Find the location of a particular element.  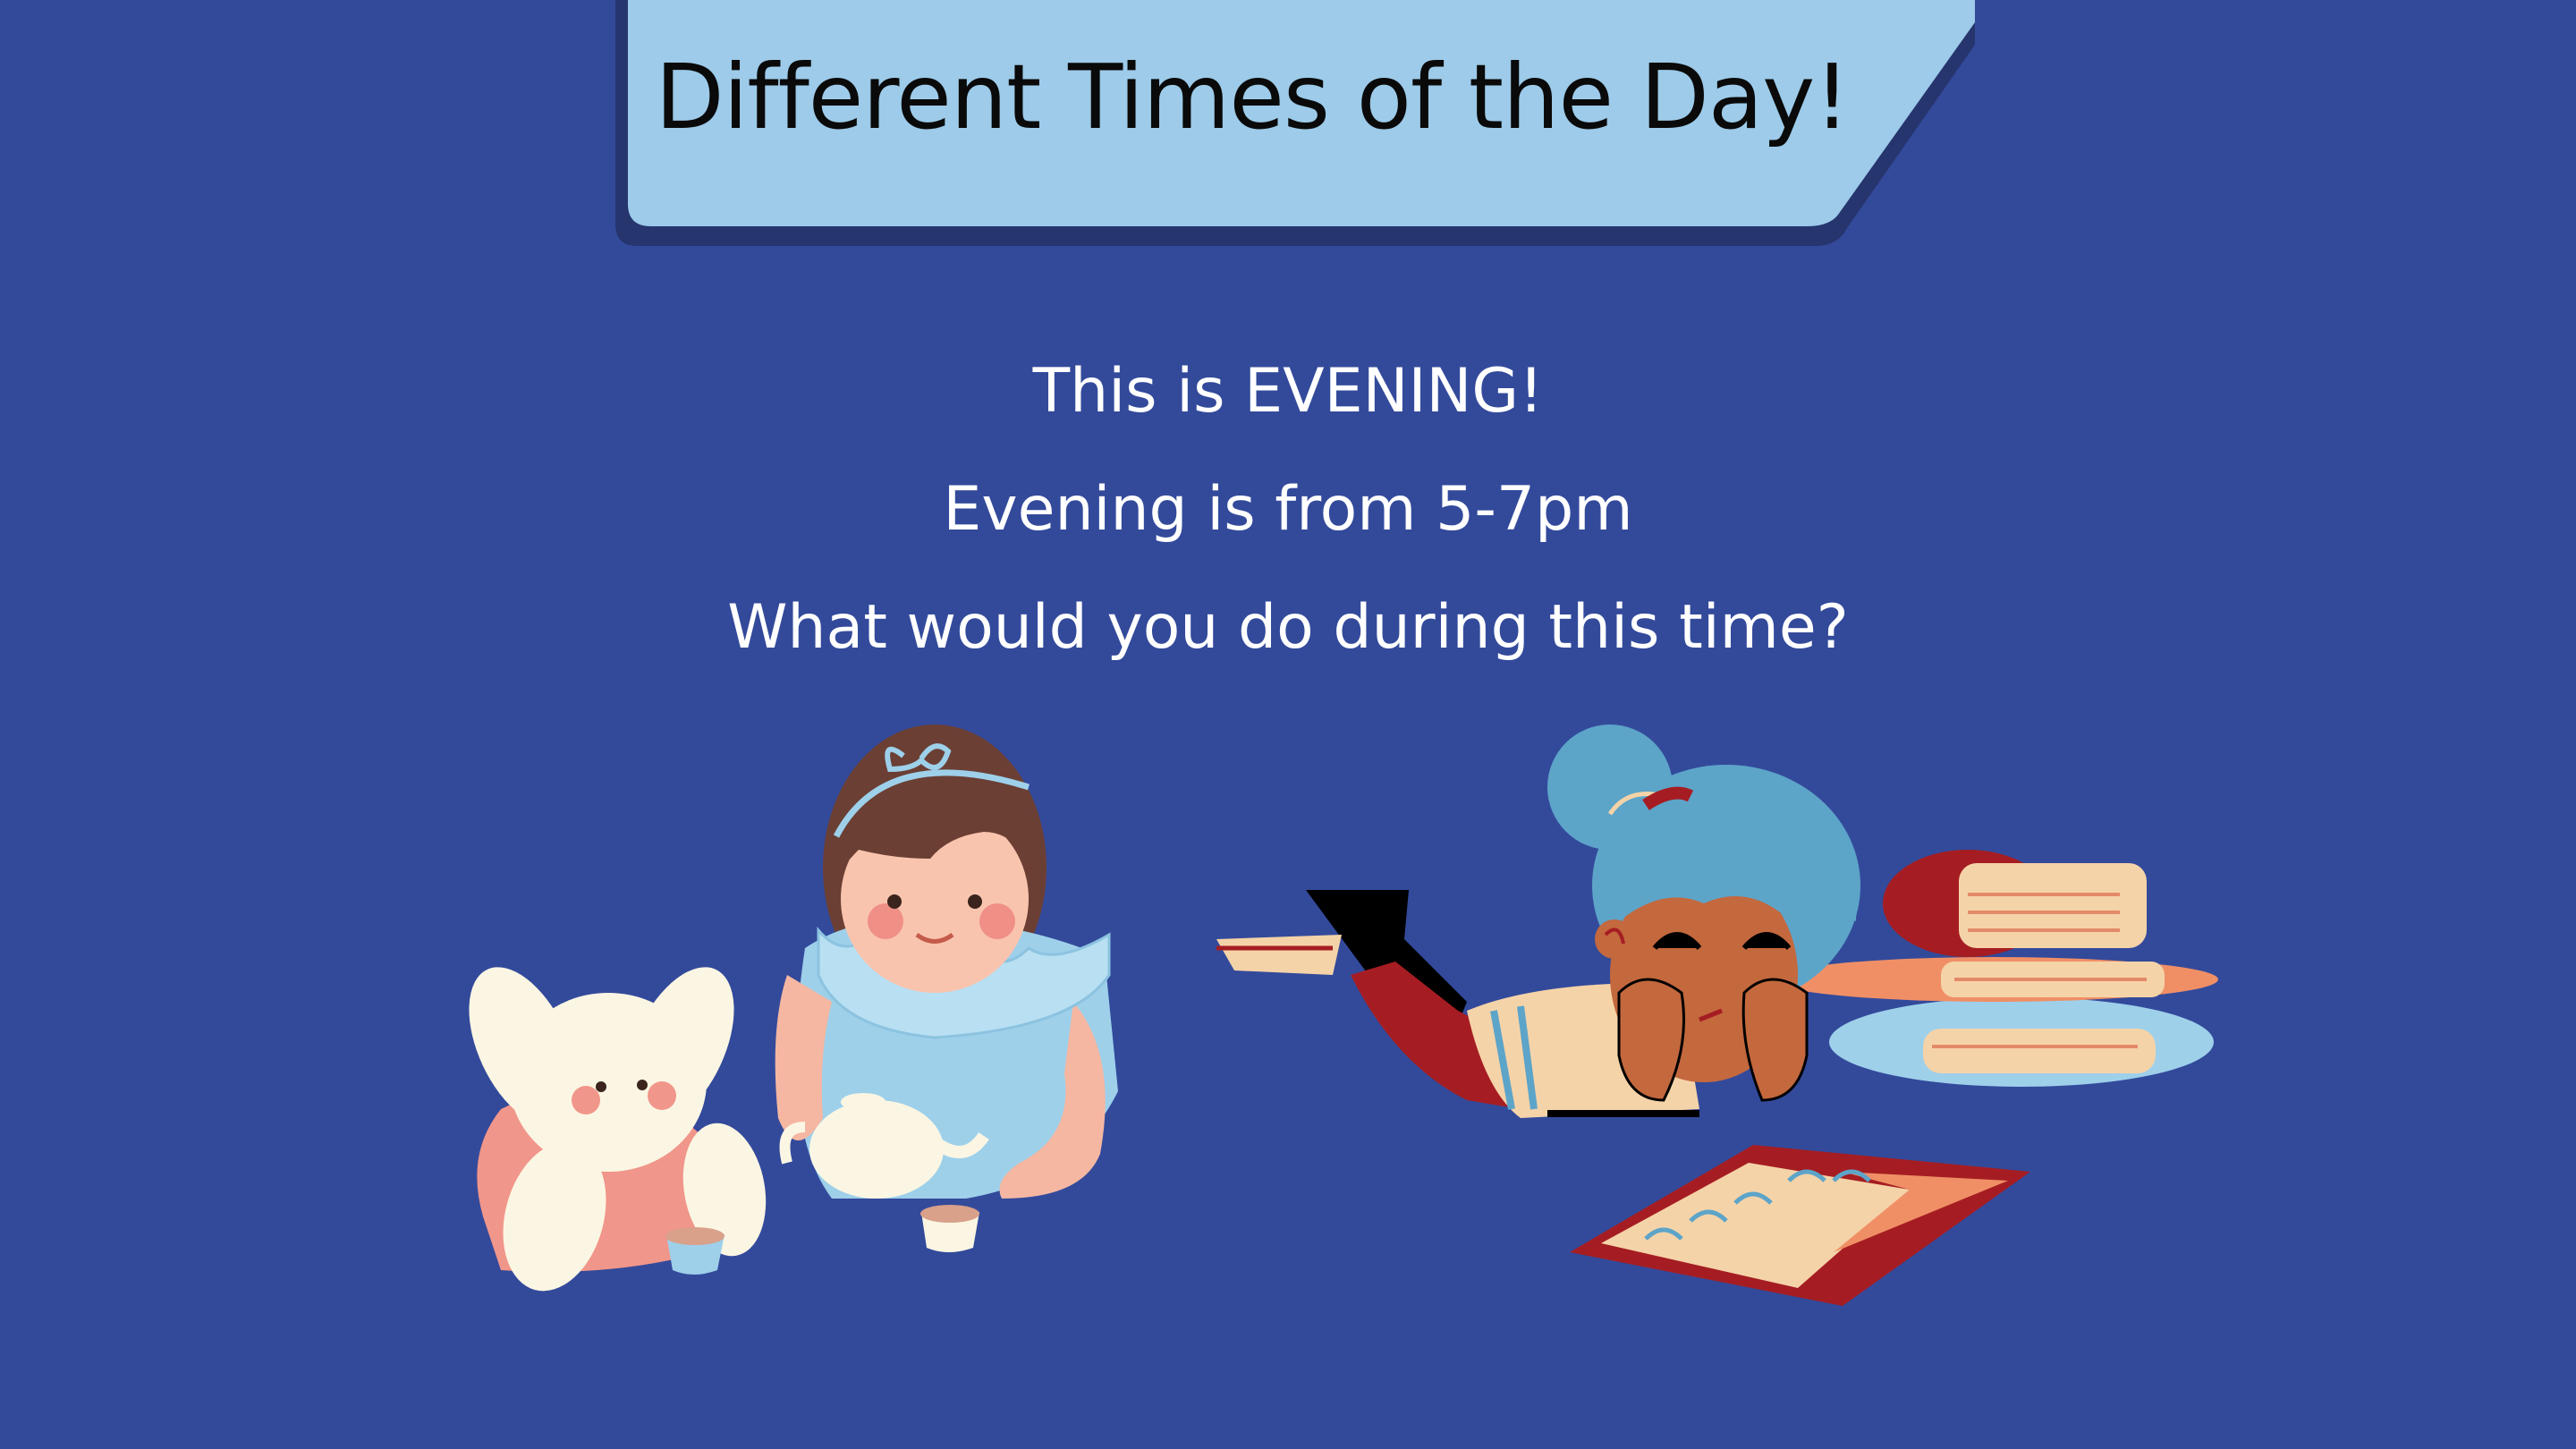

evening-time-range: Evening is from 5-7pm is located at coordinates (1288, 509).